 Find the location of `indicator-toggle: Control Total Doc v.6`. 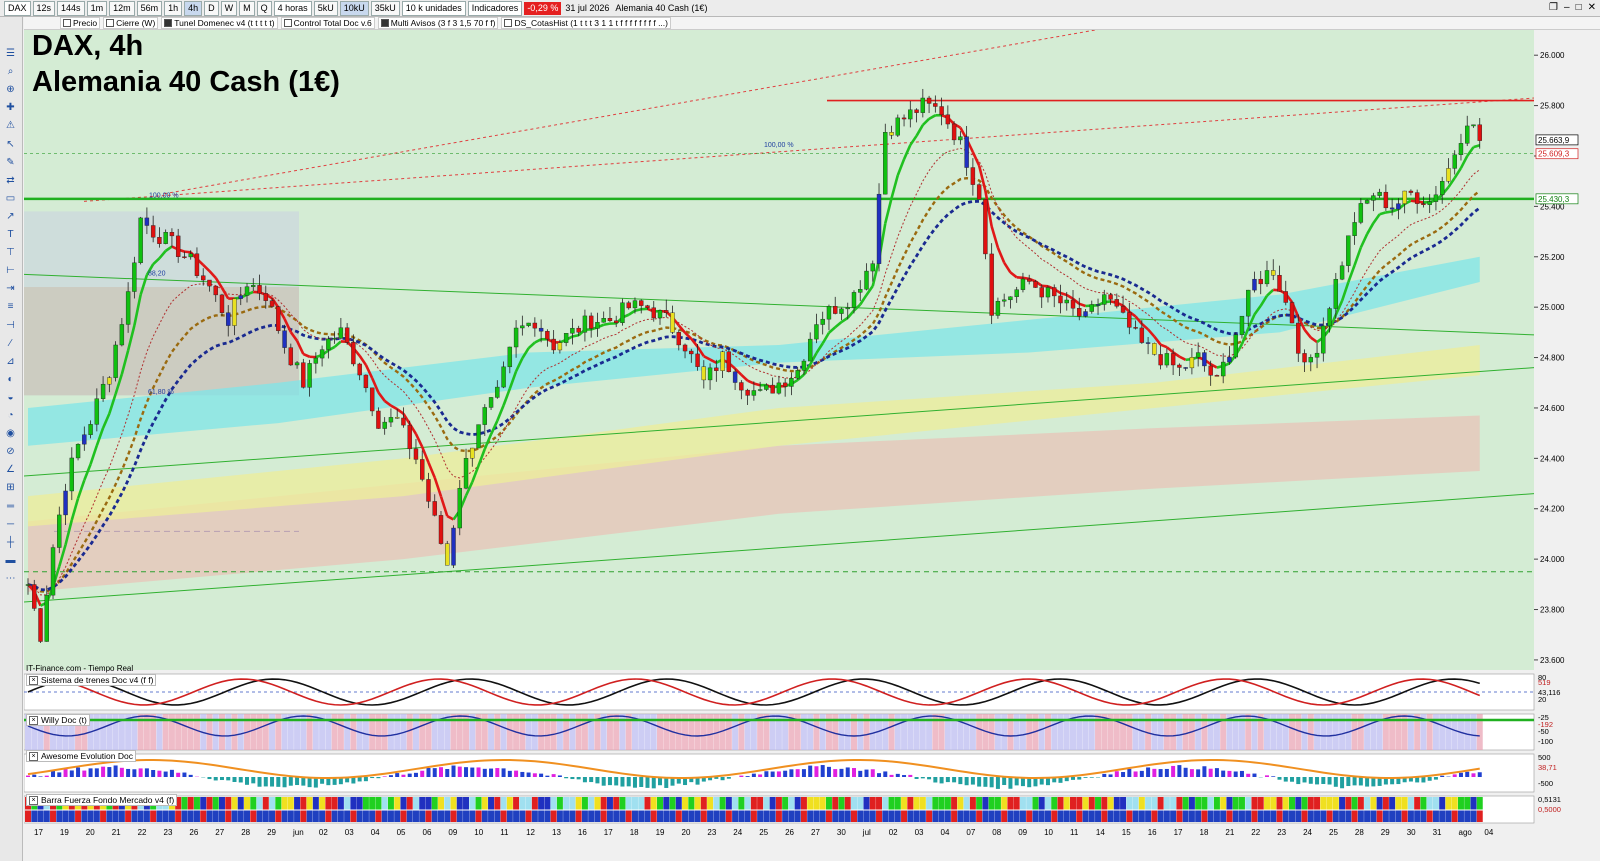

indicator-toggle: Control Total Doc v.6 is located at coordinates (327, 23).